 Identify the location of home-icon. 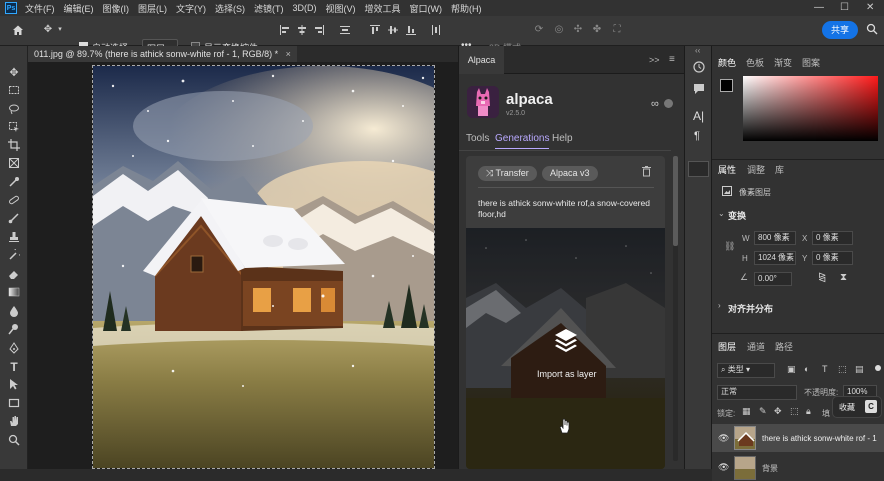
(18, 30).